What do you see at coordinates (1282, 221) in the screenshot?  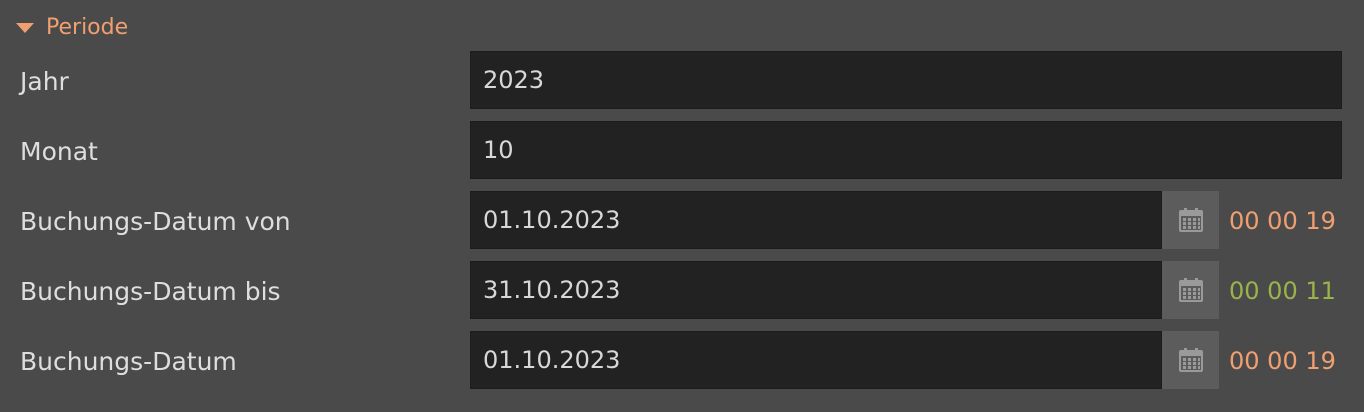 I see `datum-von-counter: 00 00 19` at bounding box center [1282, 221].